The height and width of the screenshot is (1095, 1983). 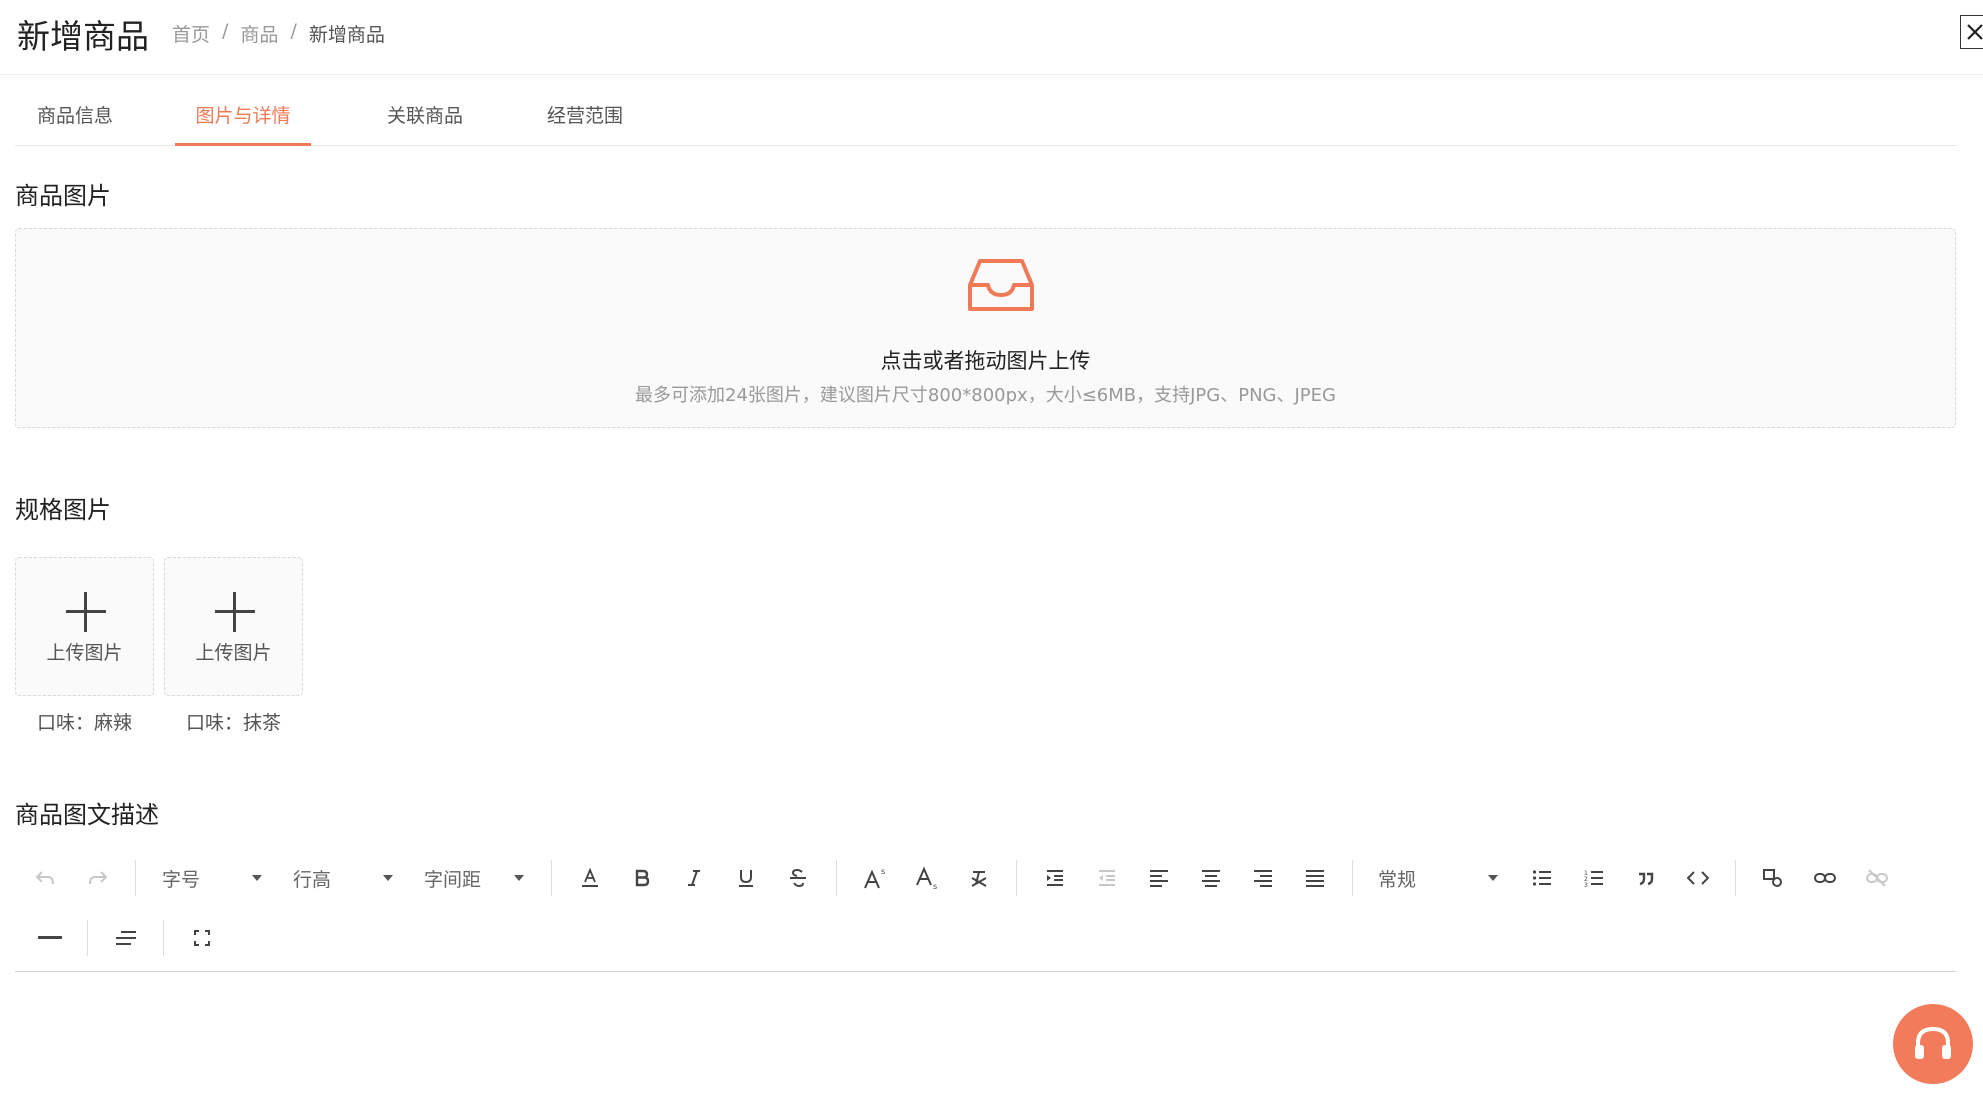 I want to click on letter-spacing-select: 字间距, so click(x=474, y=878).